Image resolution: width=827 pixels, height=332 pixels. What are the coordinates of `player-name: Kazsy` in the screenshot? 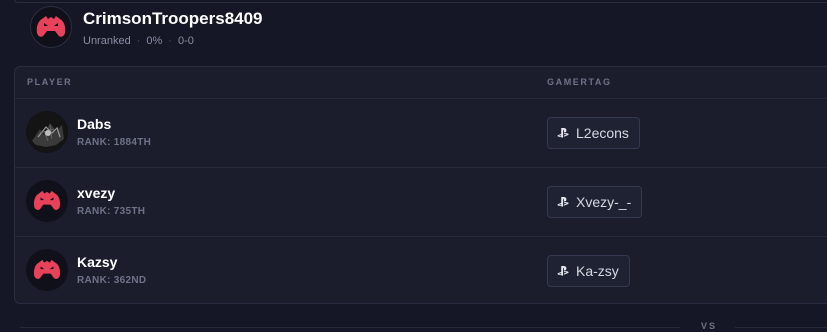 It's located at (97, 262).